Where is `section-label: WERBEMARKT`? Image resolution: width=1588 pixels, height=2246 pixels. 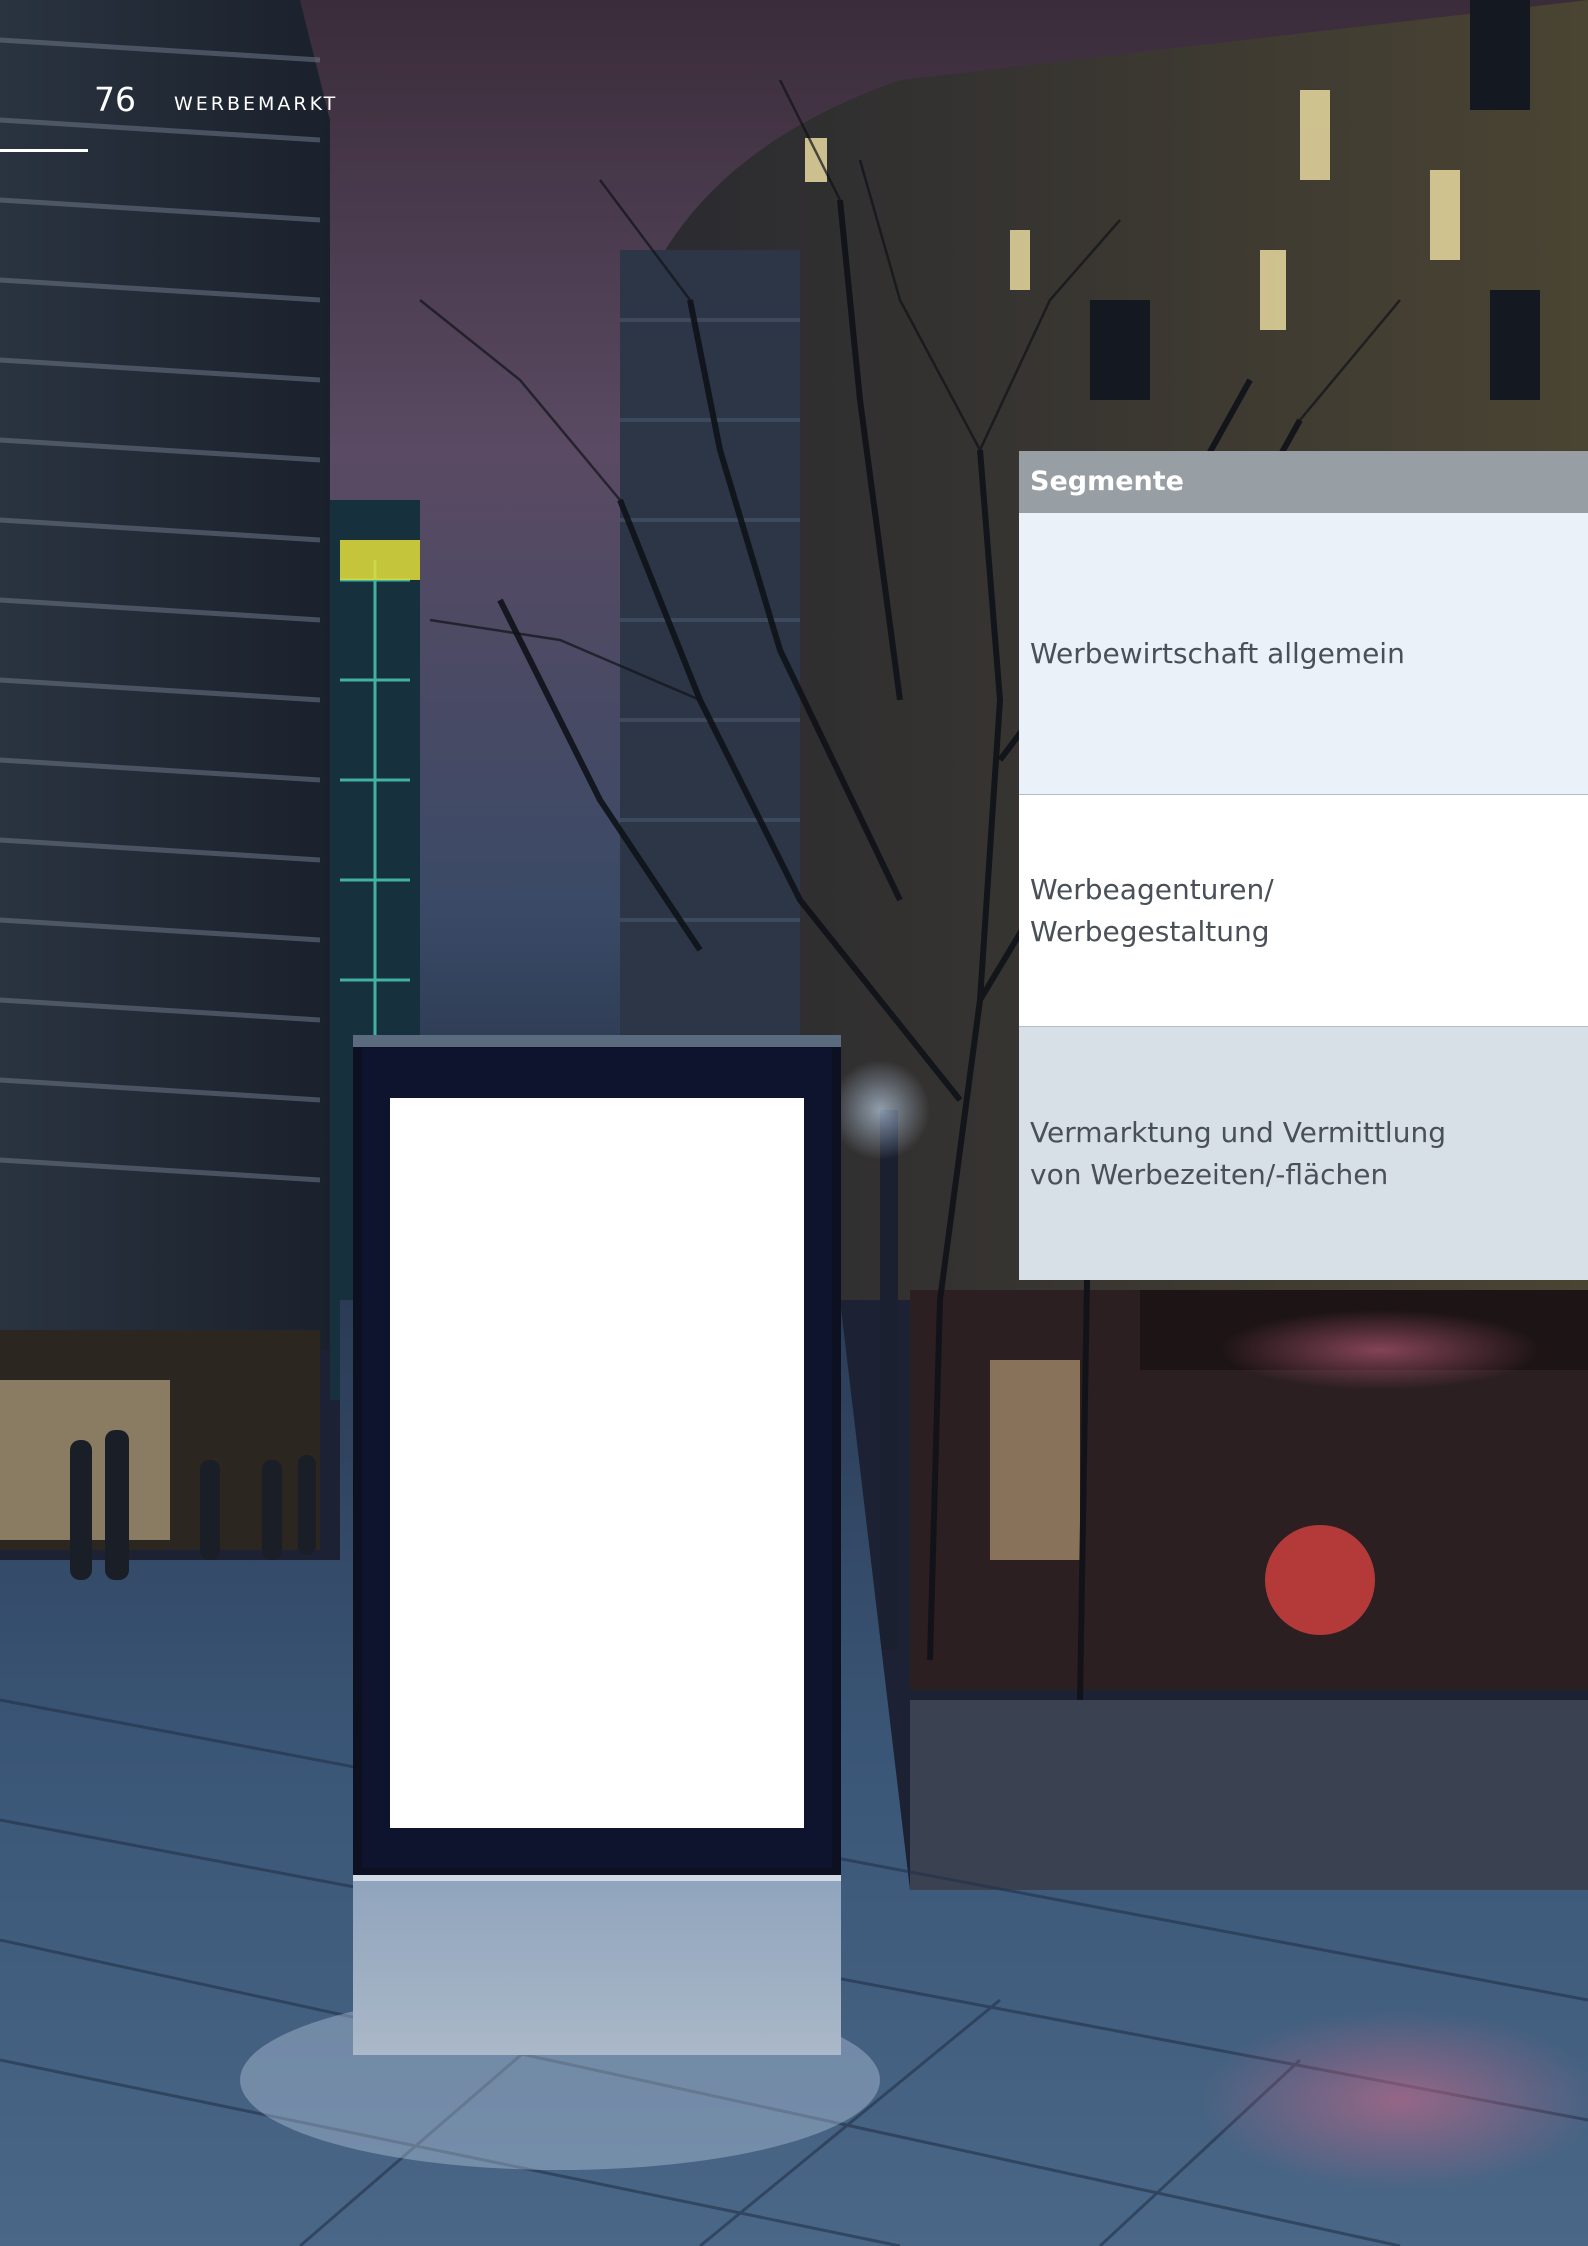 section-label: WERBEMARKT is located at coordinates (256, 104).